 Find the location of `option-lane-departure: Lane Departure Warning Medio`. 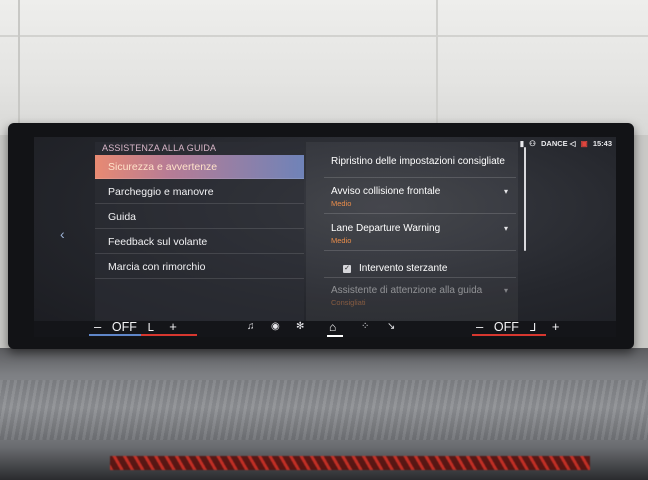

option-lane-departure: Lane Departure Warning Medio is located at coordinates (385, 234).